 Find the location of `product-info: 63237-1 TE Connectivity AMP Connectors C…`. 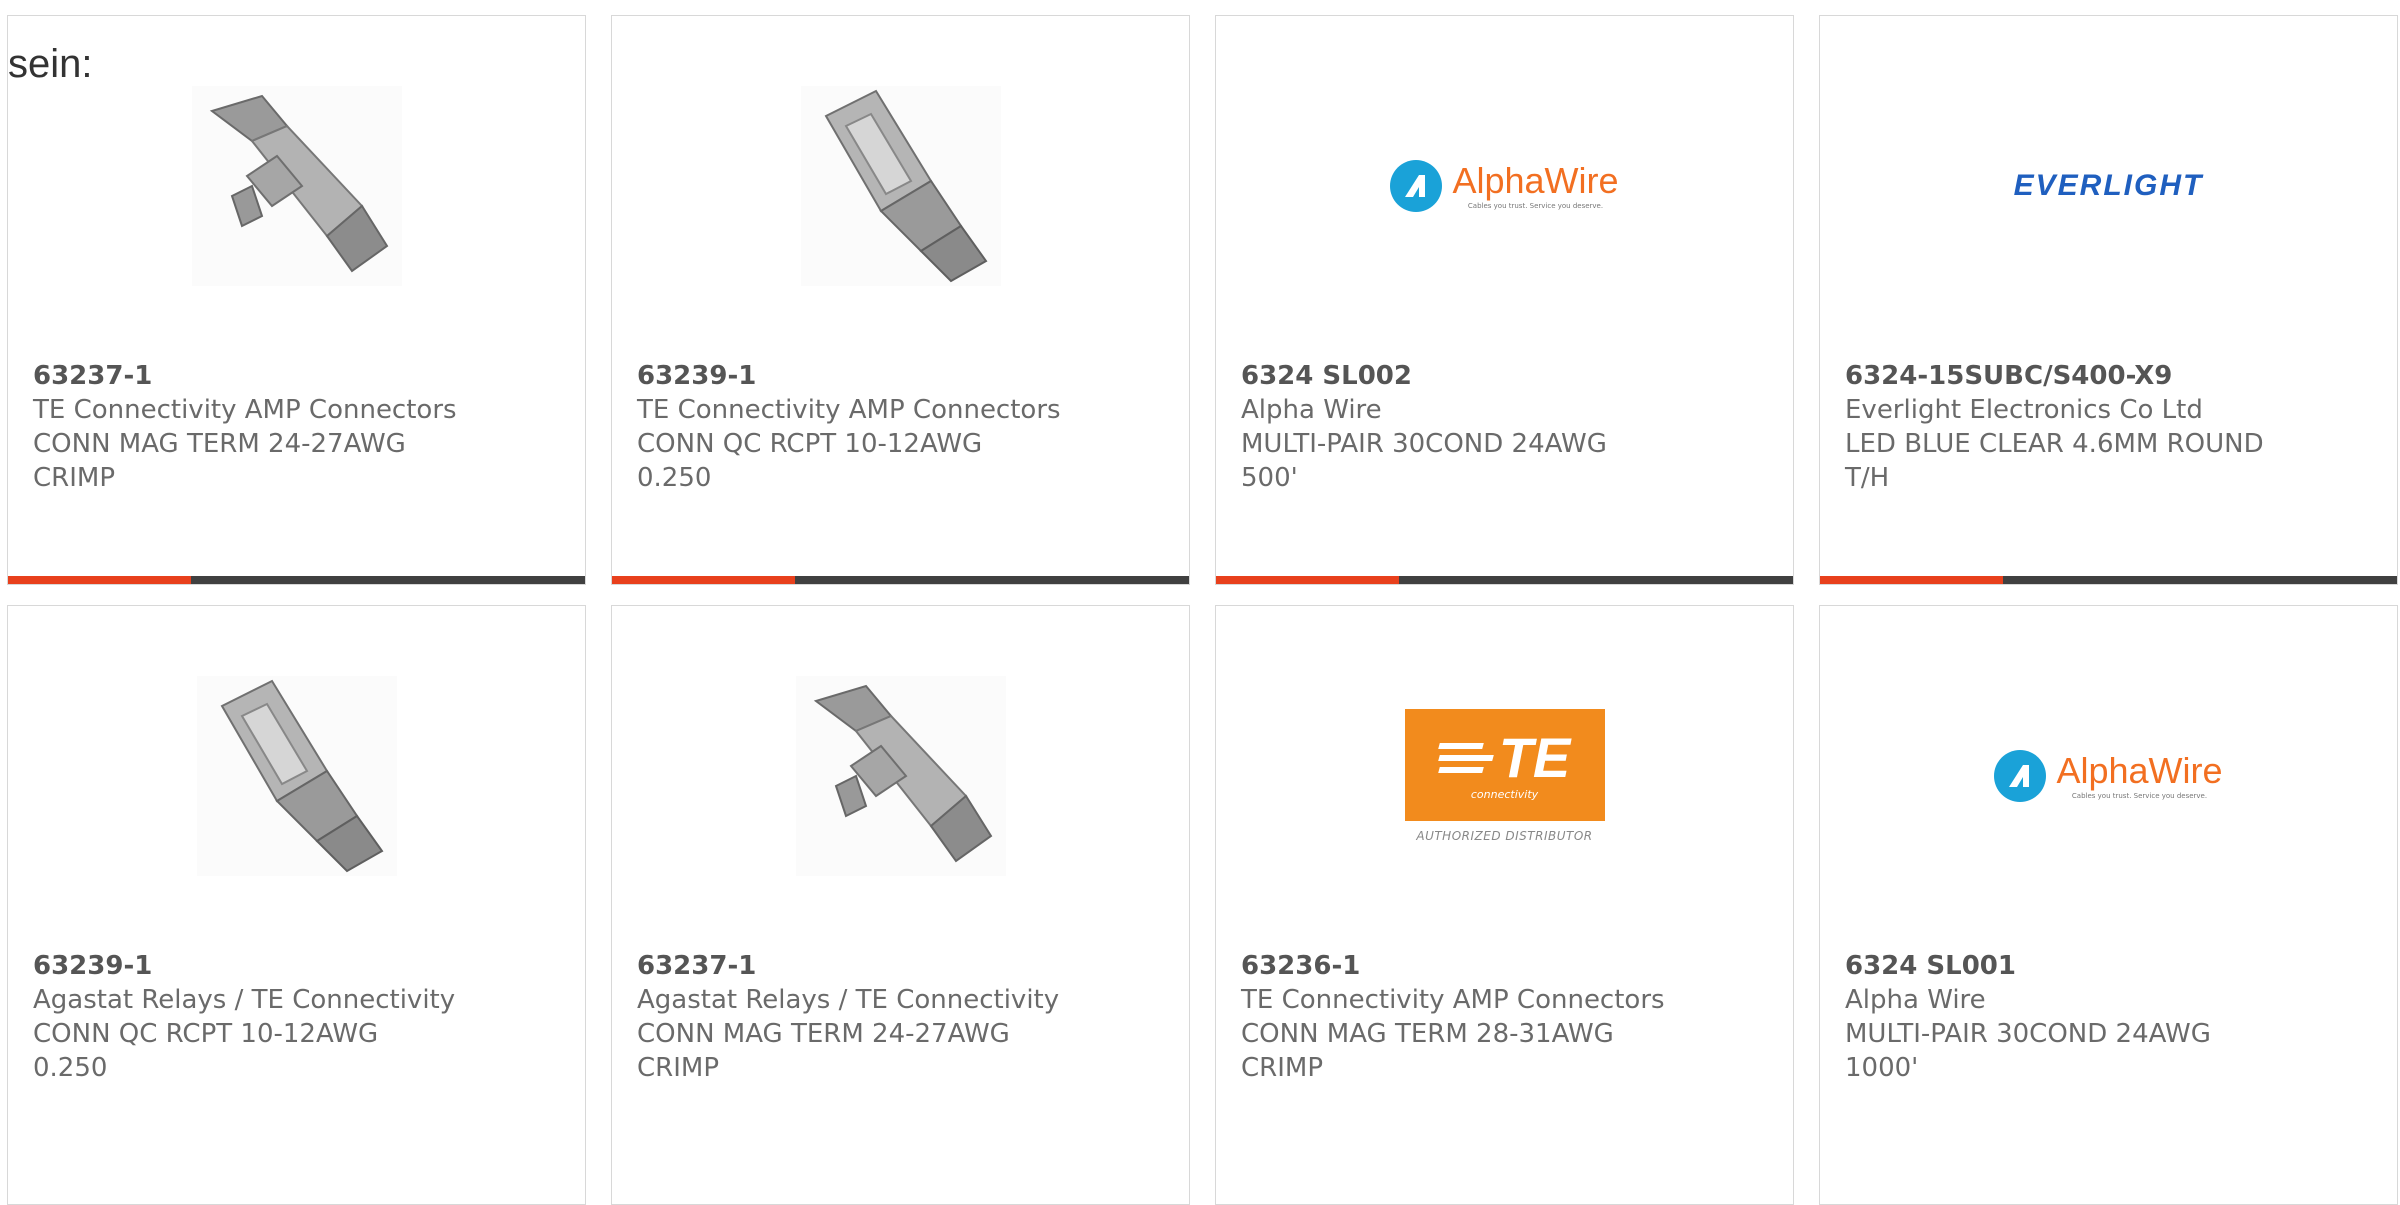

product-info: 63237-1 TE Connectivity AMP Connectors C… is located at coordinates (245, 427).